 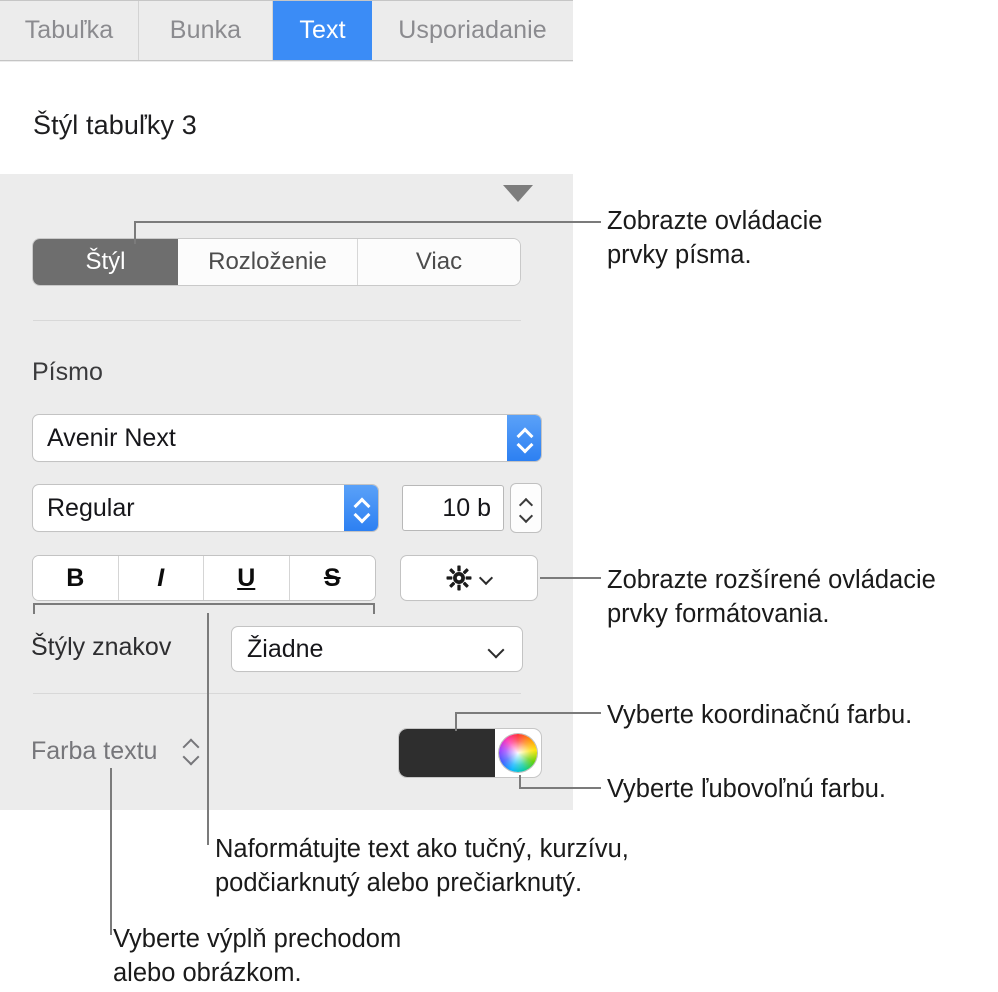 What do you see at coordinates (135, 233) in the screenshot?
I see `callout-line-1-vertical` at bounding box center [135, 233].